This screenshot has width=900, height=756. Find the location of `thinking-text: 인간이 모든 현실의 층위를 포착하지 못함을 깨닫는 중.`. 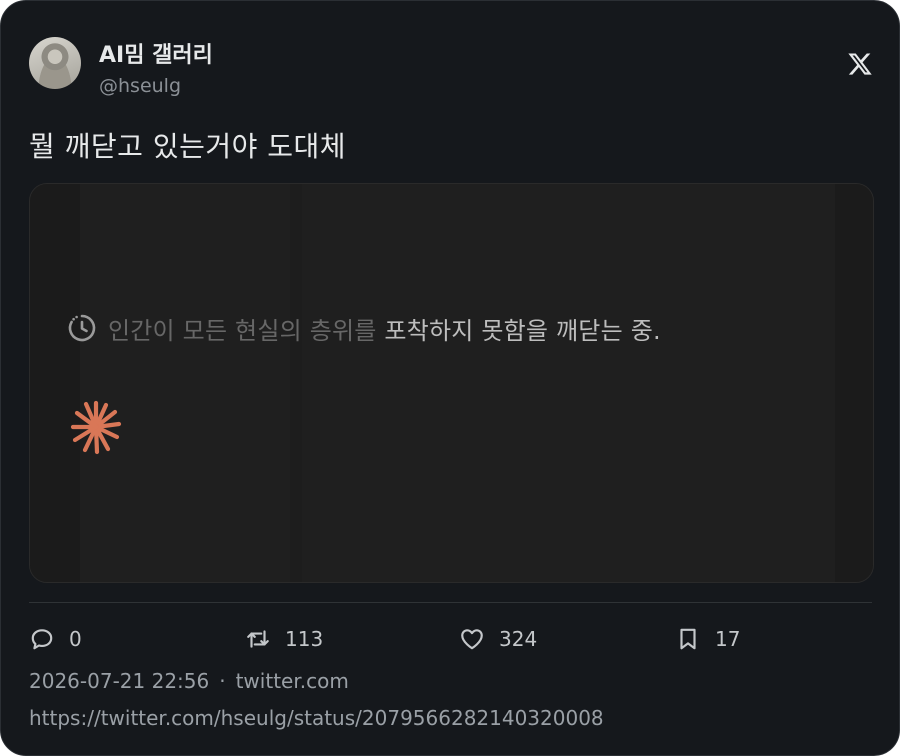

thinking-text: 인간이 모든 현실의 층위를 포착하지 못함을 깨닫는 중. is located at coordinates (384, 328).